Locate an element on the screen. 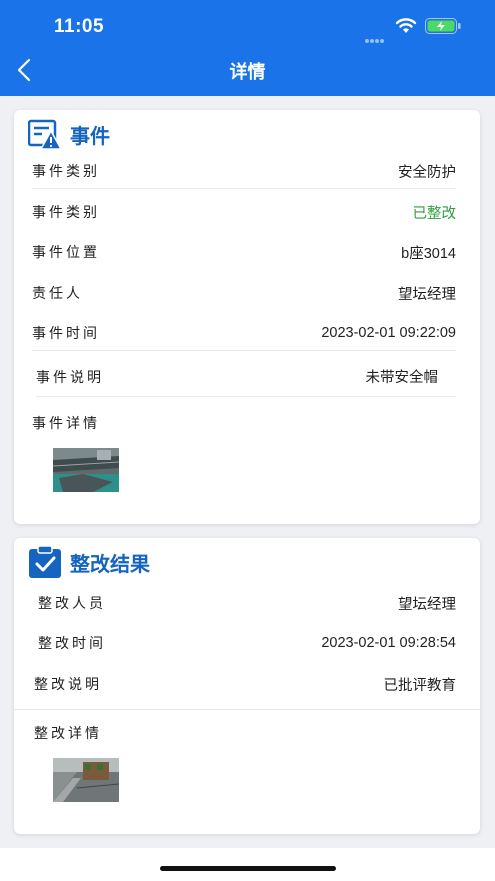 The height and width of the screenshot is (881, 495). event-row-category: 事件类别 安全防护 is located at coordinates (244, 171).